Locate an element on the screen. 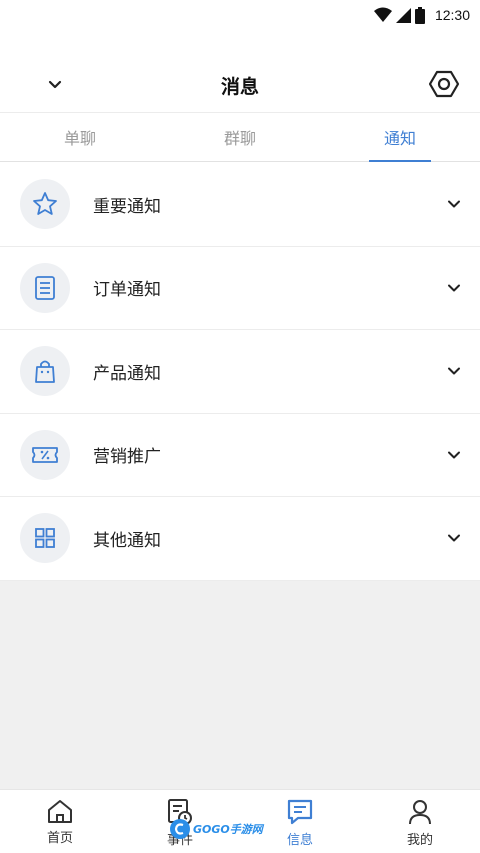  category-label: 订单通知 is located at coordinates (127, 290).